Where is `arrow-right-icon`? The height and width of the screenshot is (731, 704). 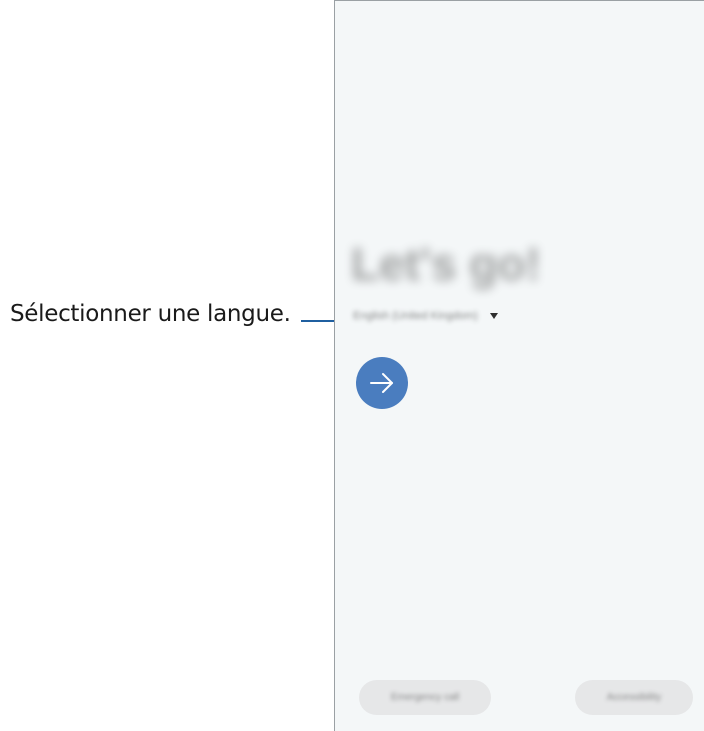 arrow-right-icon is located at coordinates (381, 383).